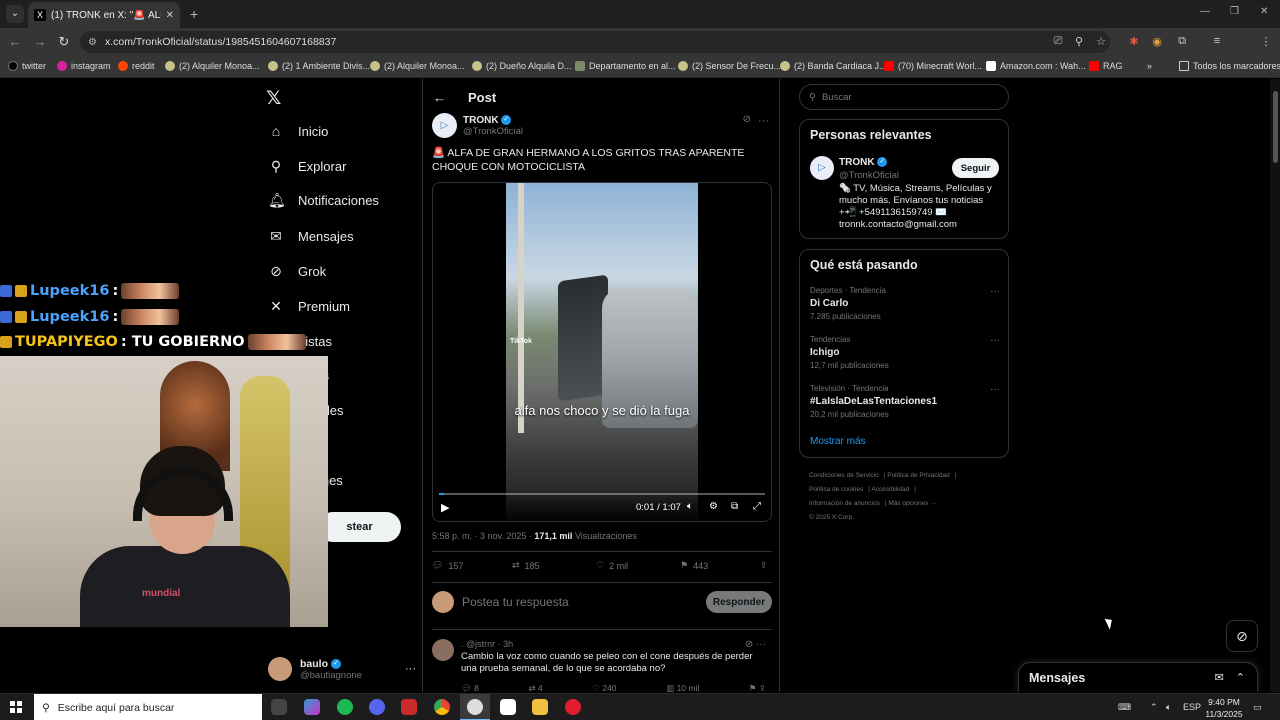 This screenshot has width=1280, height=720. What do you see at coordinates (540, 707) in the screenshot?
I see `file-explorer-icon` at bounding box center [540, 707].